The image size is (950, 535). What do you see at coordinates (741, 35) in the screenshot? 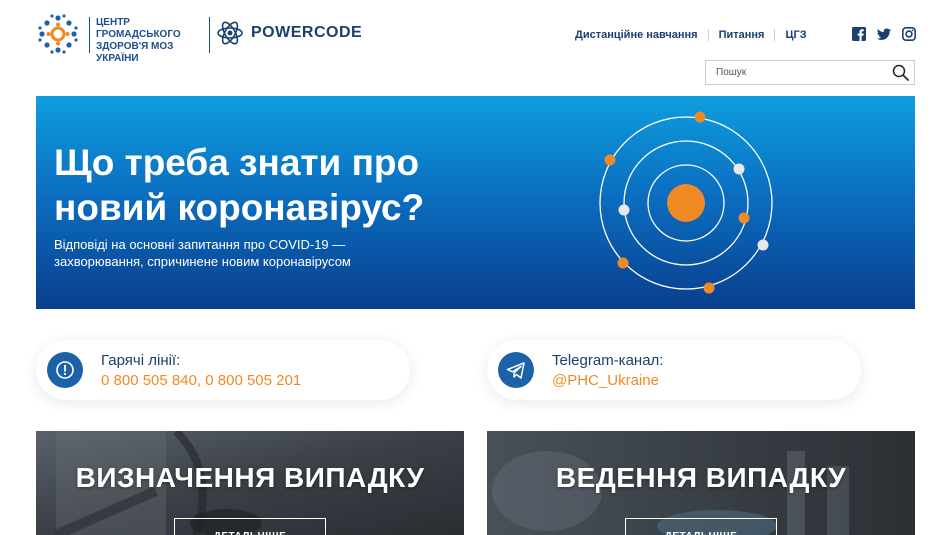
I see `nav-link-questions: Питання` at bounding box center [741, 35].